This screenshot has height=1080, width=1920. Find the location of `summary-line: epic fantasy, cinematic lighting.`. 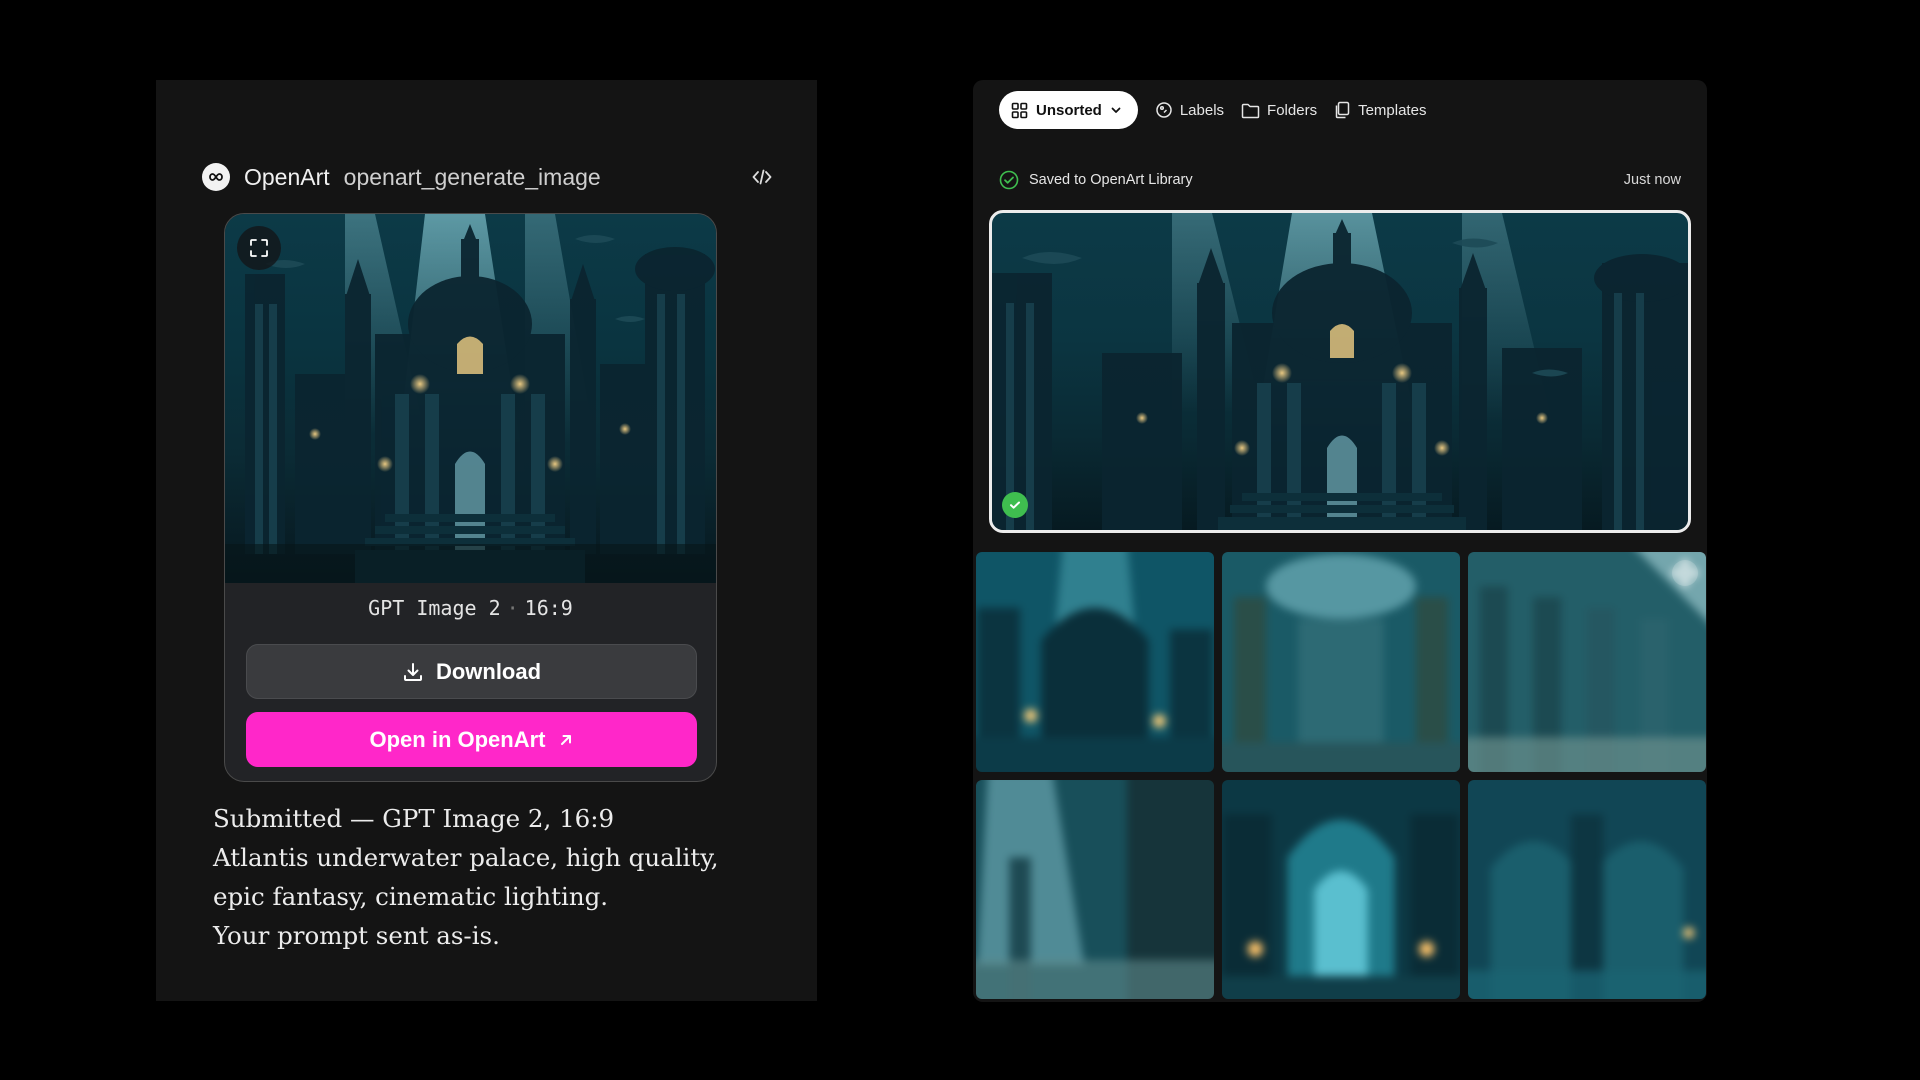

summary-line: epic fantasy, cinematic lighting. is located at coordinates (411, 896).